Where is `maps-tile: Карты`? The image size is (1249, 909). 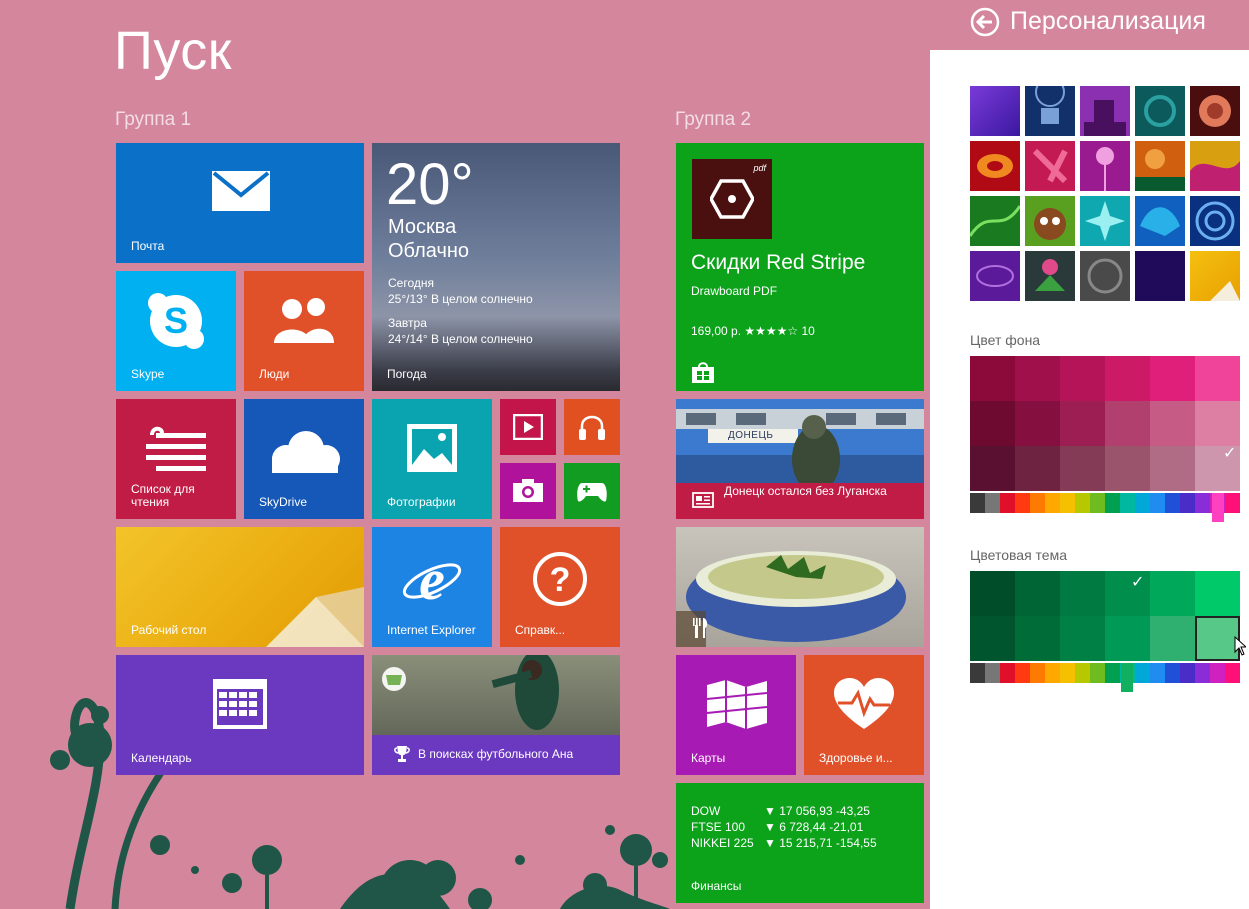 maps-tile: Карты is located at coordinates (736, 715).